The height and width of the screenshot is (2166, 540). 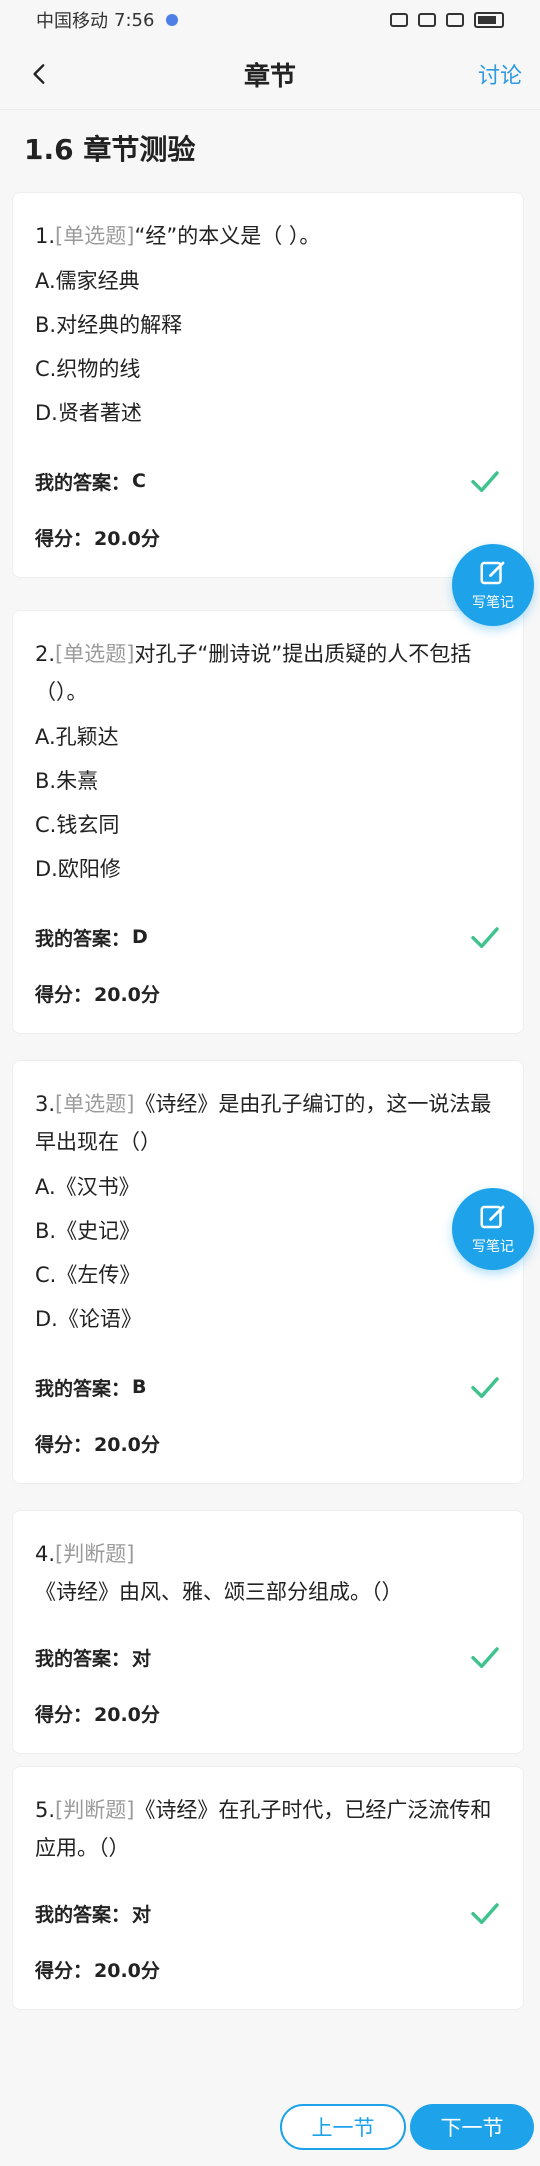 What do you see at coordinates (45, 1810) in the screenshot?
I see `question-number: 5.` at bounding box center [45, 1810].